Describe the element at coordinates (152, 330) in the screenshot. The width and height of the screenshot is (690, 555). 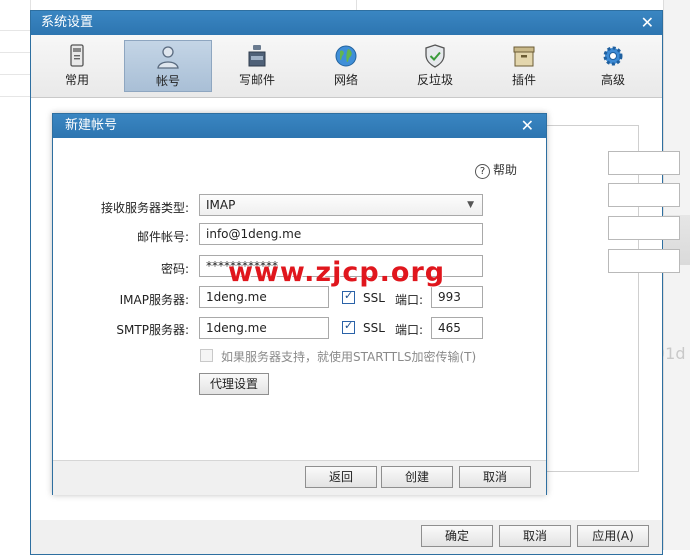
I see `smtp-server-label: SMTP服务器:` at that location.